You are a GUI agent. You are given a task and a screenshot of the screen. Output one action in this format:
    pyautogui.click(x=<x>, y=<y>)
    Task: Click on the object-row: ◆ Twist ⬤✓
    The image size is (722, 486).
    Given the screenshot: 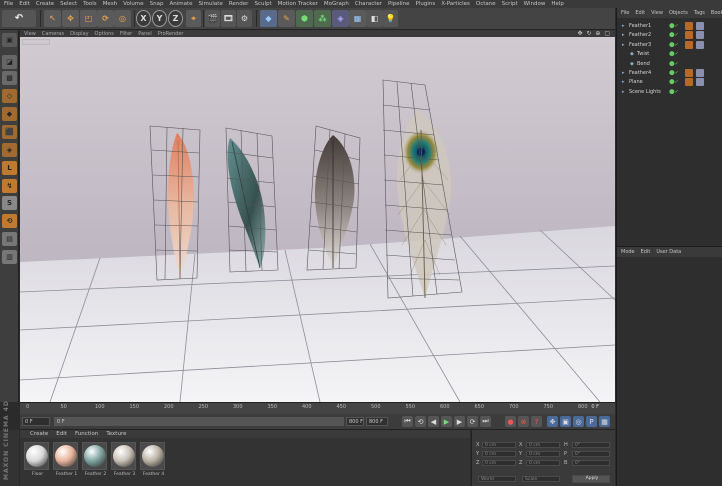 What is the action you would take?
    pyautogui.click(x=669, y=54)
    